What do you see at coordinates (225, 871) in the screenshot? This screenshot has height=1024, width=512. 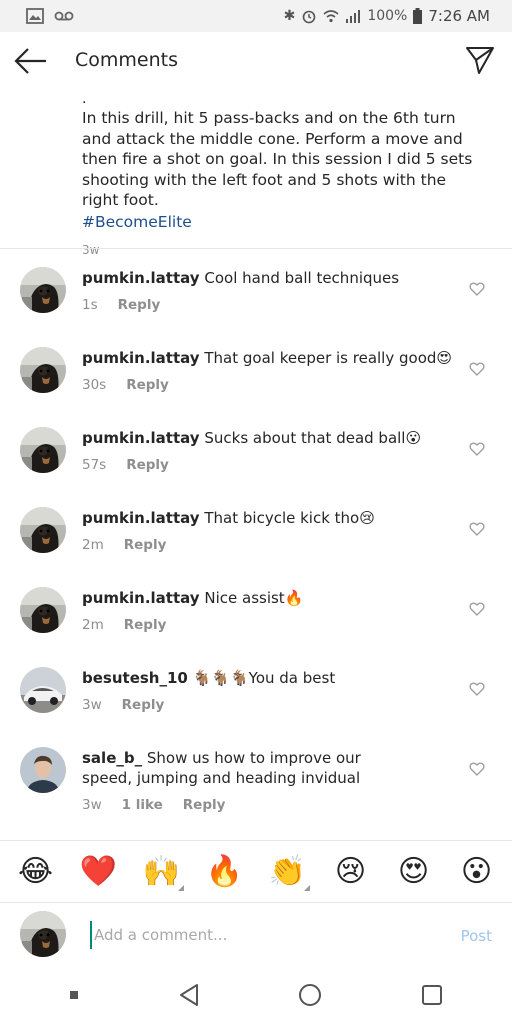 I see `emoji-button: 🔥` at bounding box center [225, 871].